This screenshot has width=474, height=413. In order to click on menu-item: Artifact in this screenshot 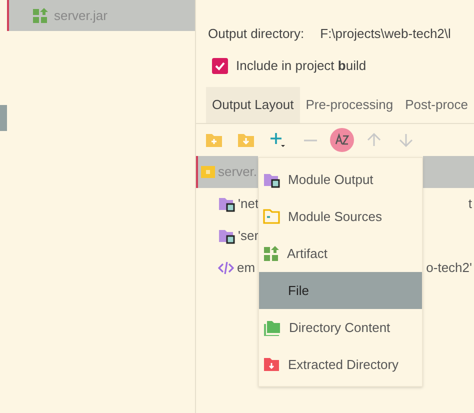, I will do `click(340, 253)`.